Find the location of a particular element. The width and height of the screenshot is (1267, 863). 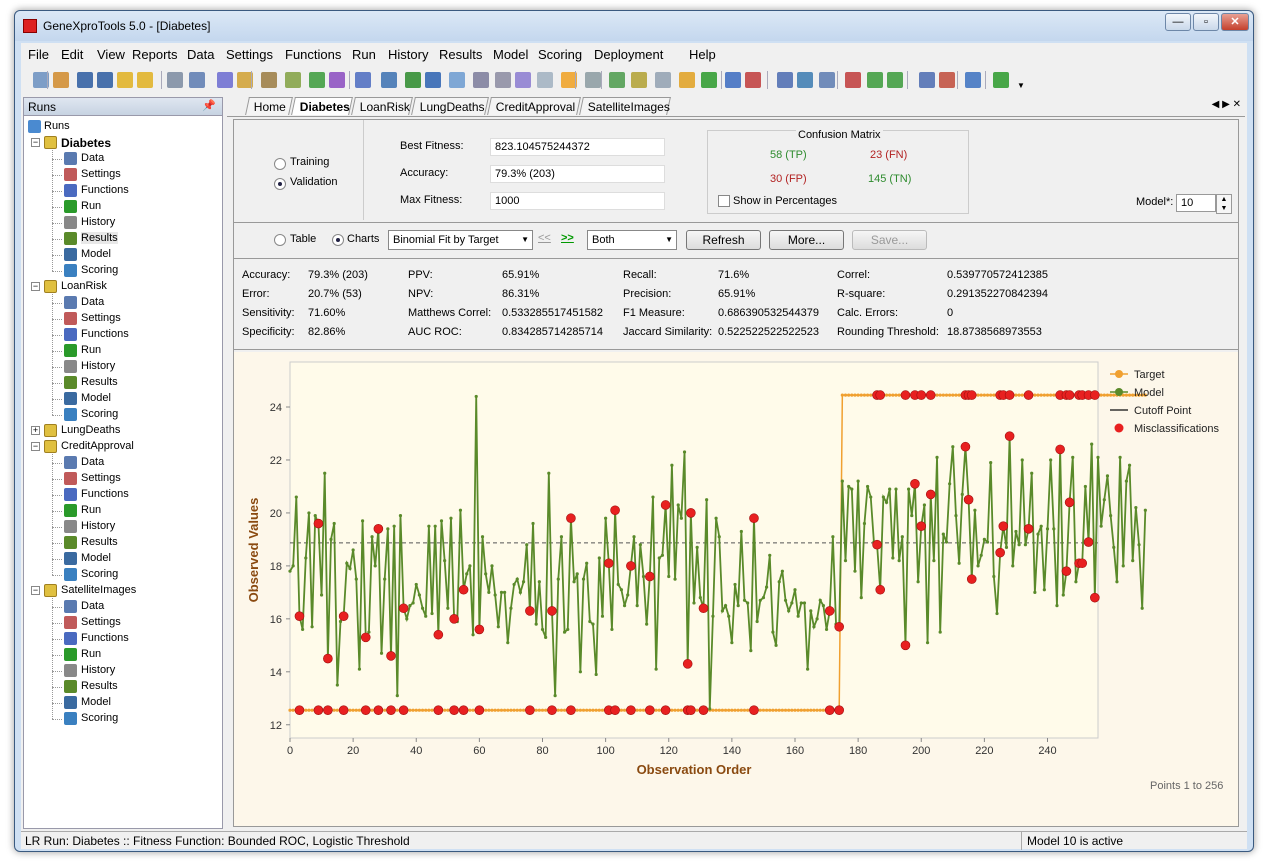

close-button: ✕ is located at coordinates (1235, 22).